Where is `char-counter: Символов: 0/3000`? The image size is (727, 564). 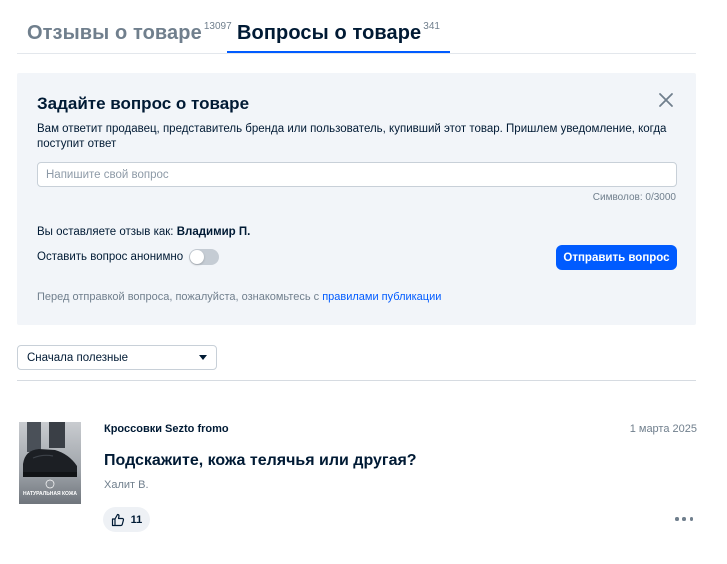
char-counter: Символов: 0/3000 is located at coordinates (634, 197).